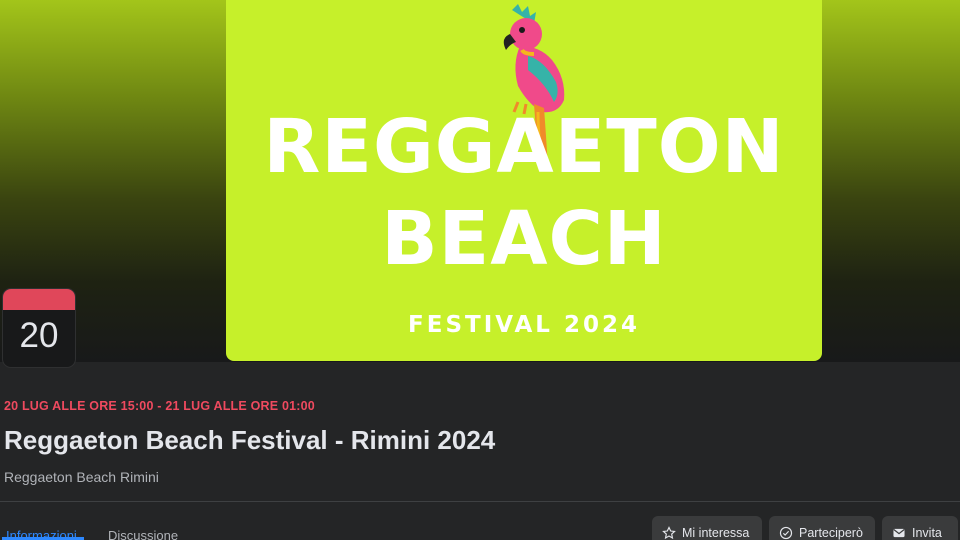  What do you see at coordinates (927, 533) in the screenshot?
I see `invite-label: Invita` at bounding box center [927, 533].